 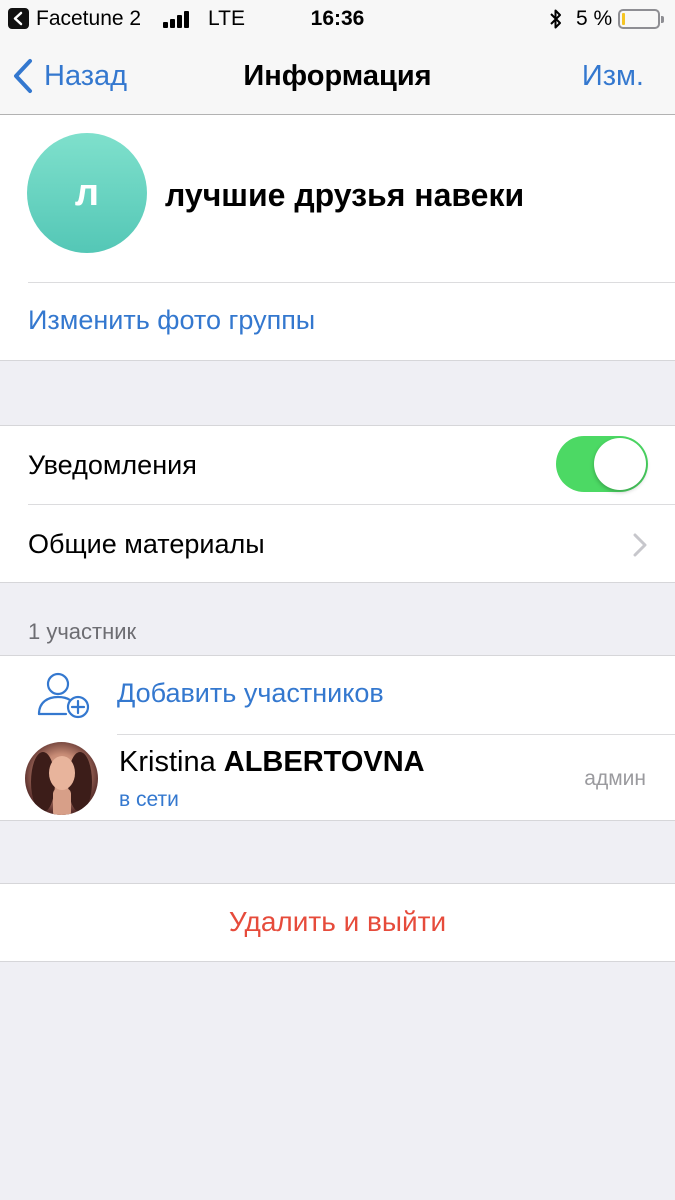 I want to click on member-role-badge: админ, so click(x=615, y=778).